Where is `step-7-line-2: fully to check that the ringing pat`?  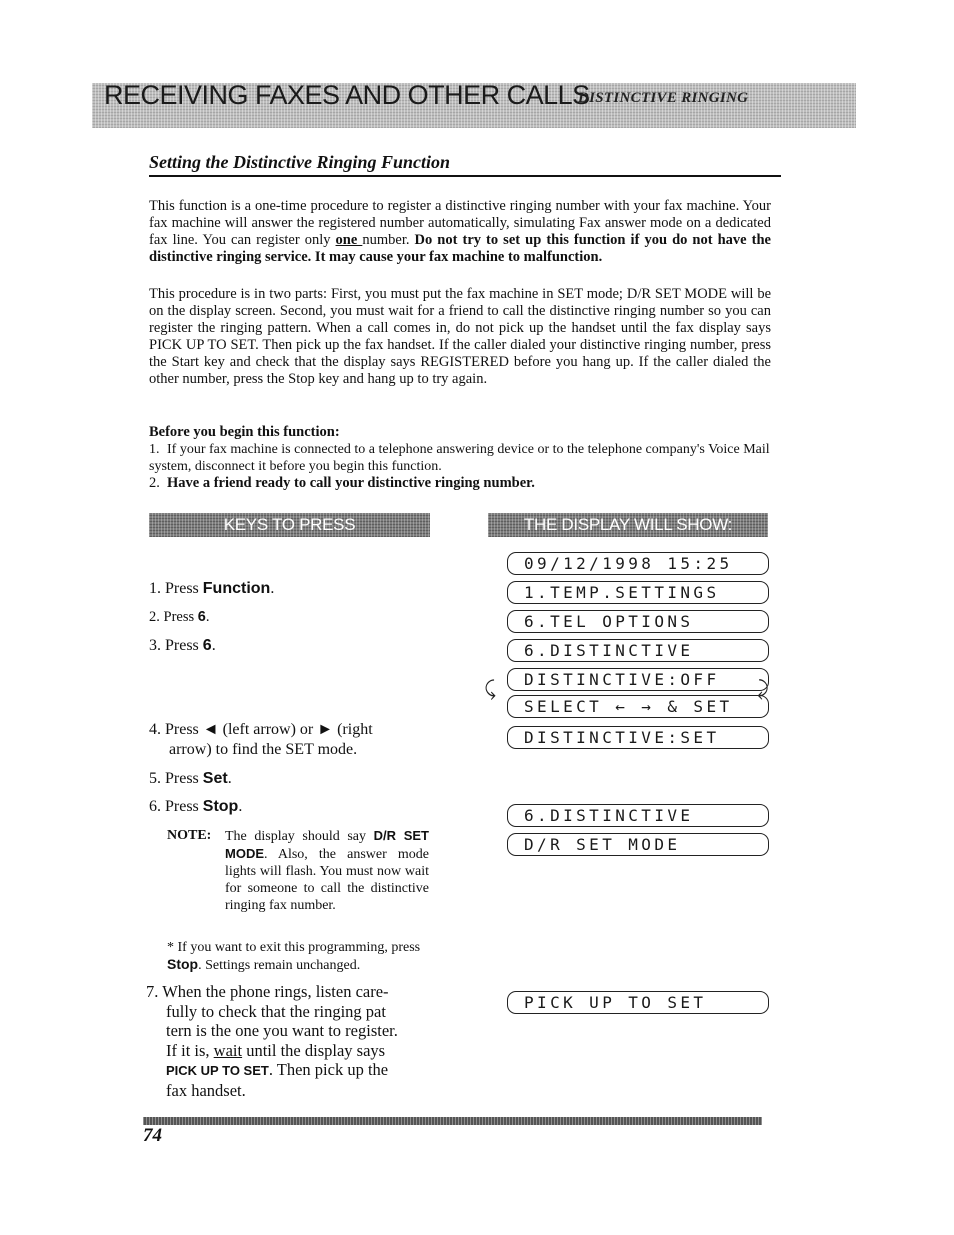
step-7-line-2: fully to check that the ringing pat is located at coordinates (276, 1011).